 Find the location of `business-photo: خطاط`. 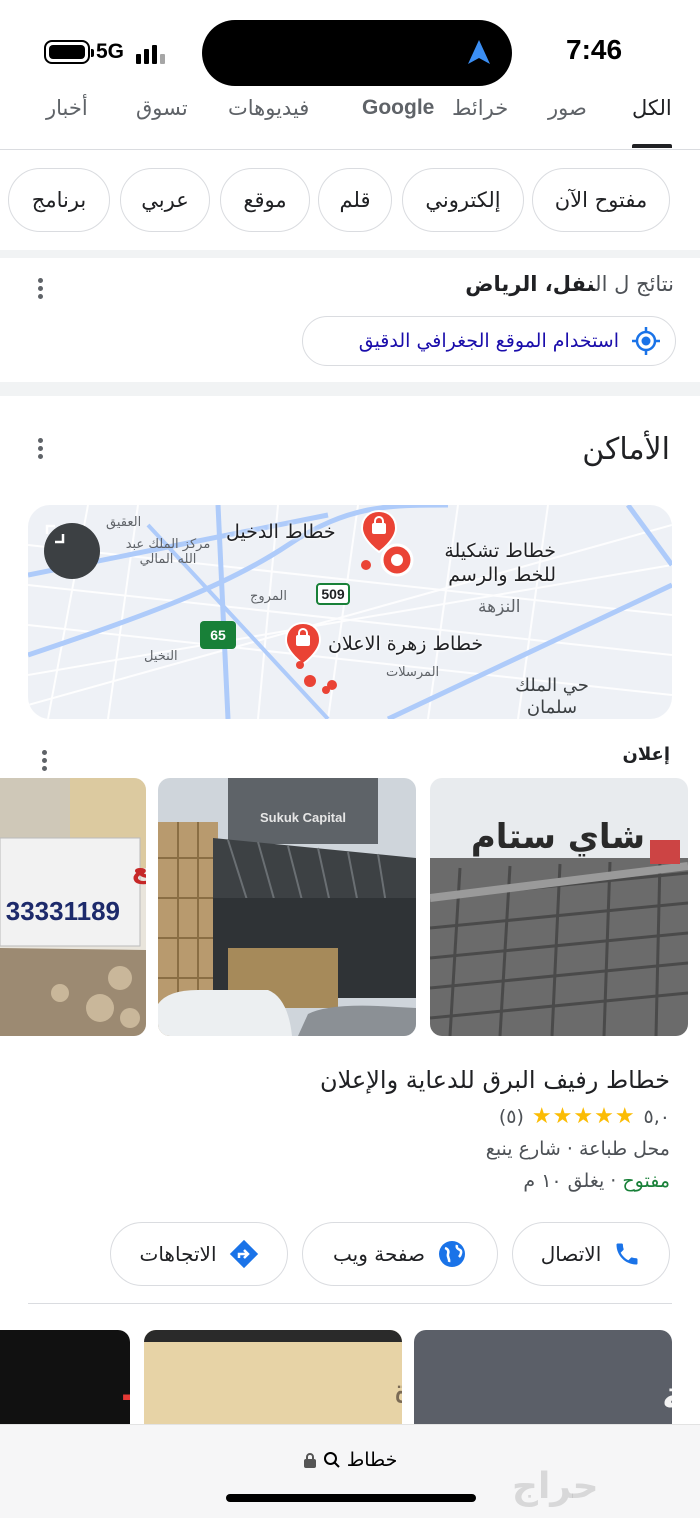

business-photo: خطاط is located at coordinates (65, 1380).